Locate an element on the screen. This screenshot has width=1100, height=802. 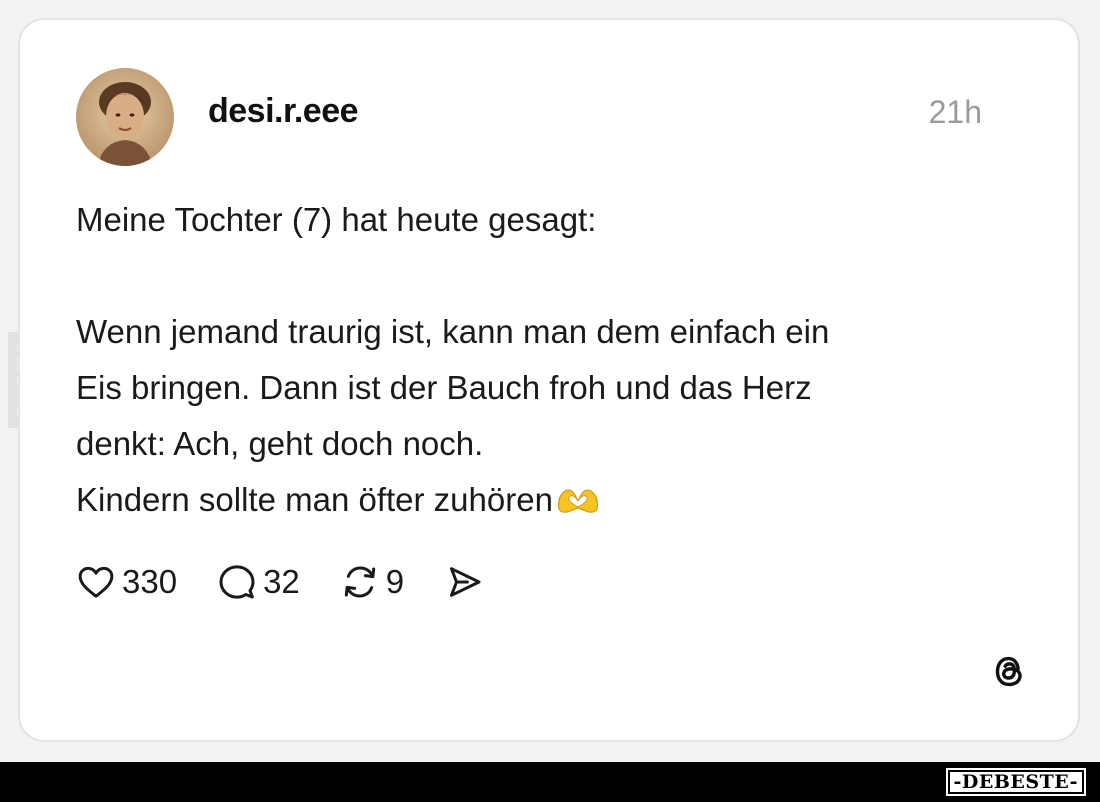
like-button: 330 is located at coordinates (126, 582).